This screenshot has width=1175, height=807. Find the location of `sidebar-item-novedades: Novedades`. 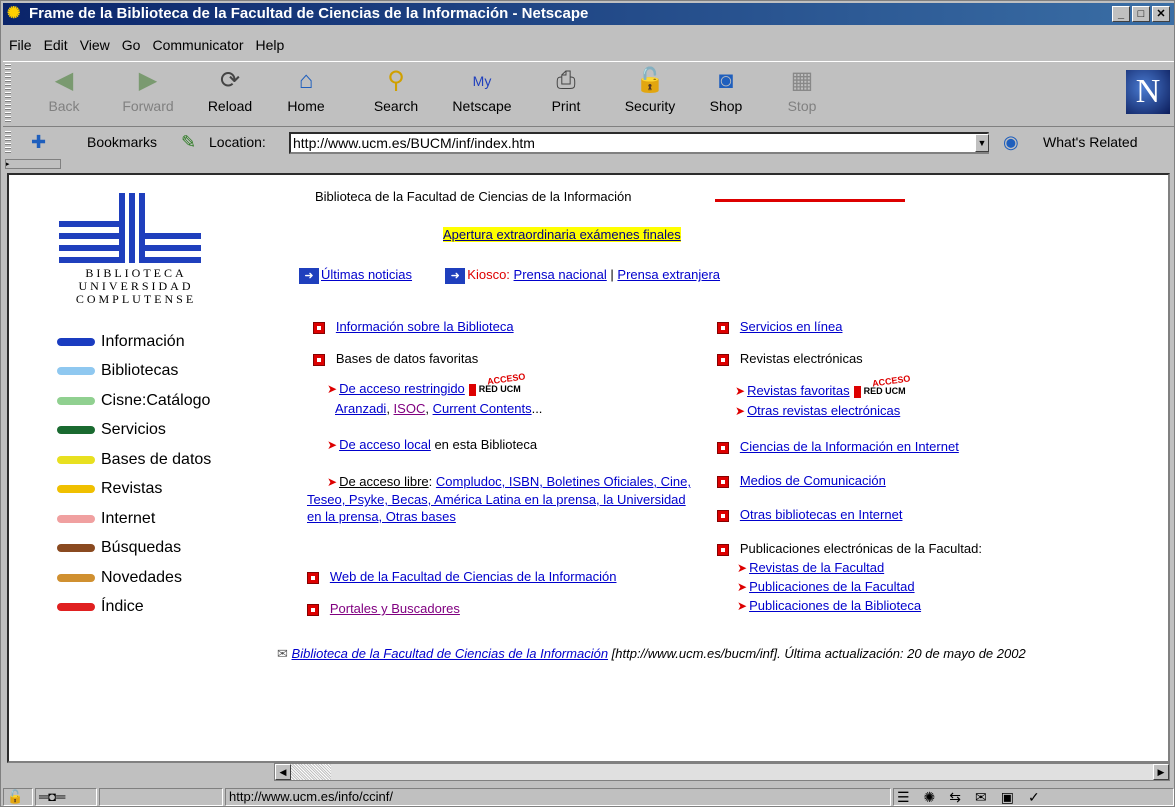

sidebar-item-novedades: Novedades is located at coordinates (134, 578).